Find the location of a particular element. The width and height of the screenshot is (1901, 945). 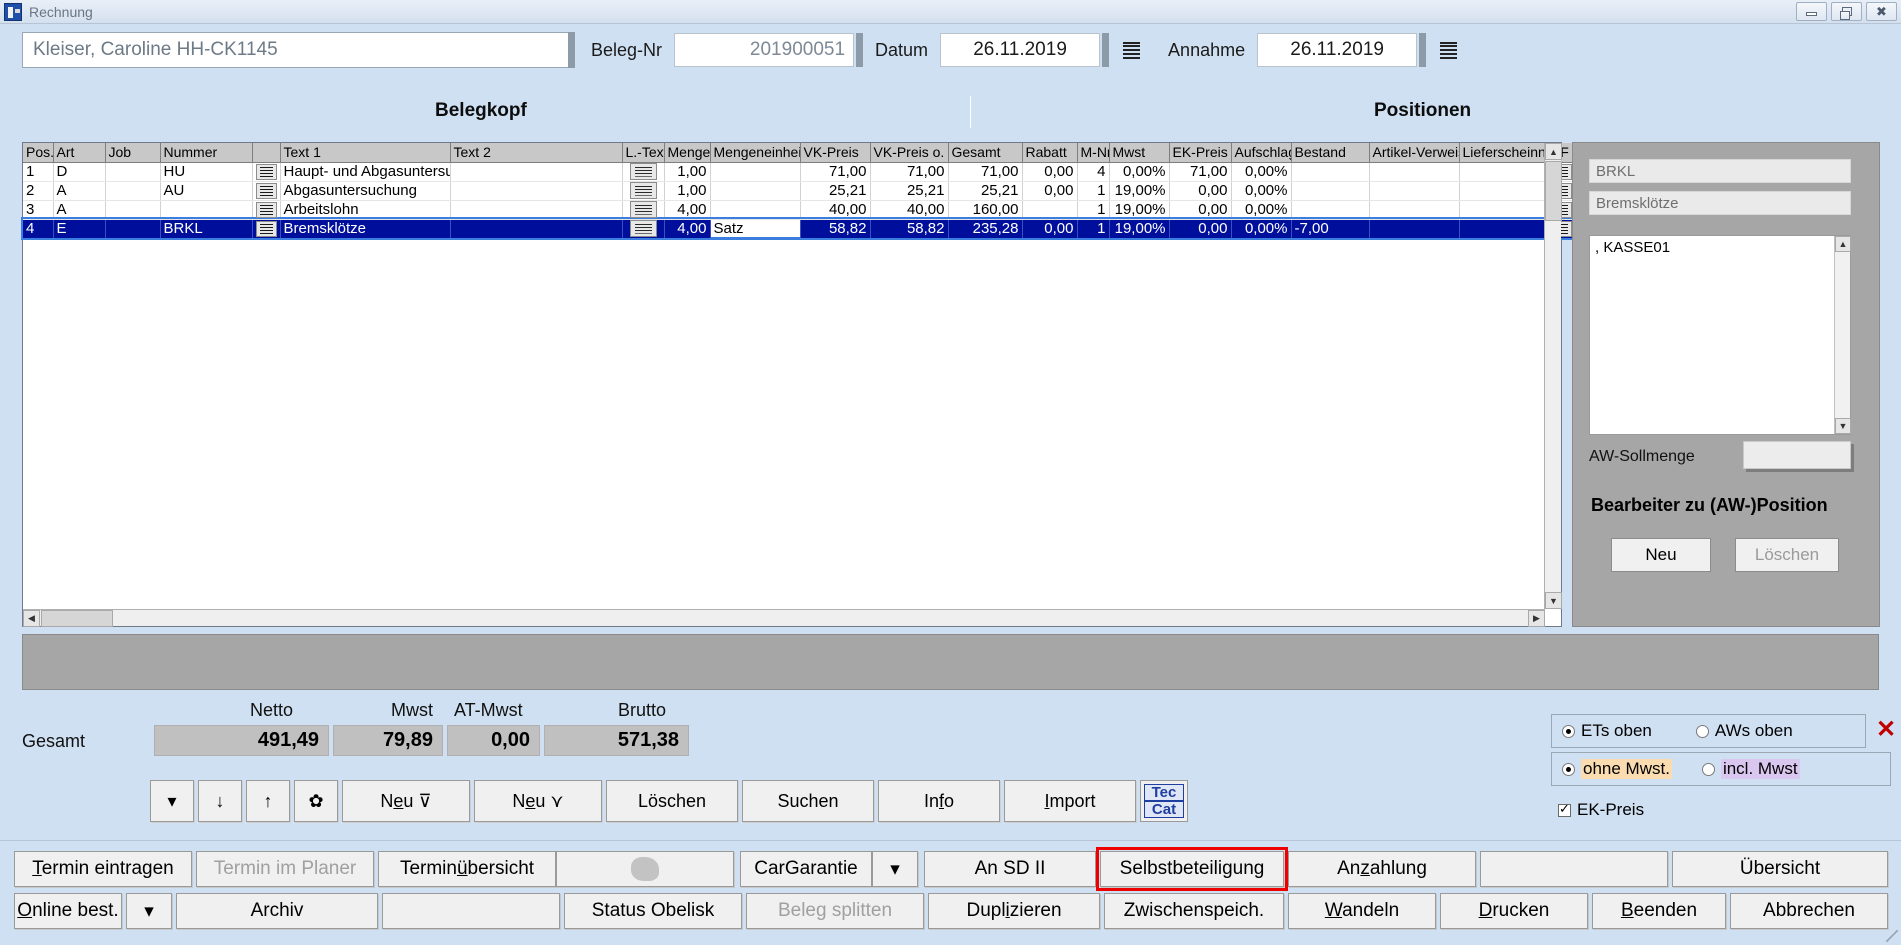

cell-vk-preis: 40,00 is located at coordinates (835, 210).